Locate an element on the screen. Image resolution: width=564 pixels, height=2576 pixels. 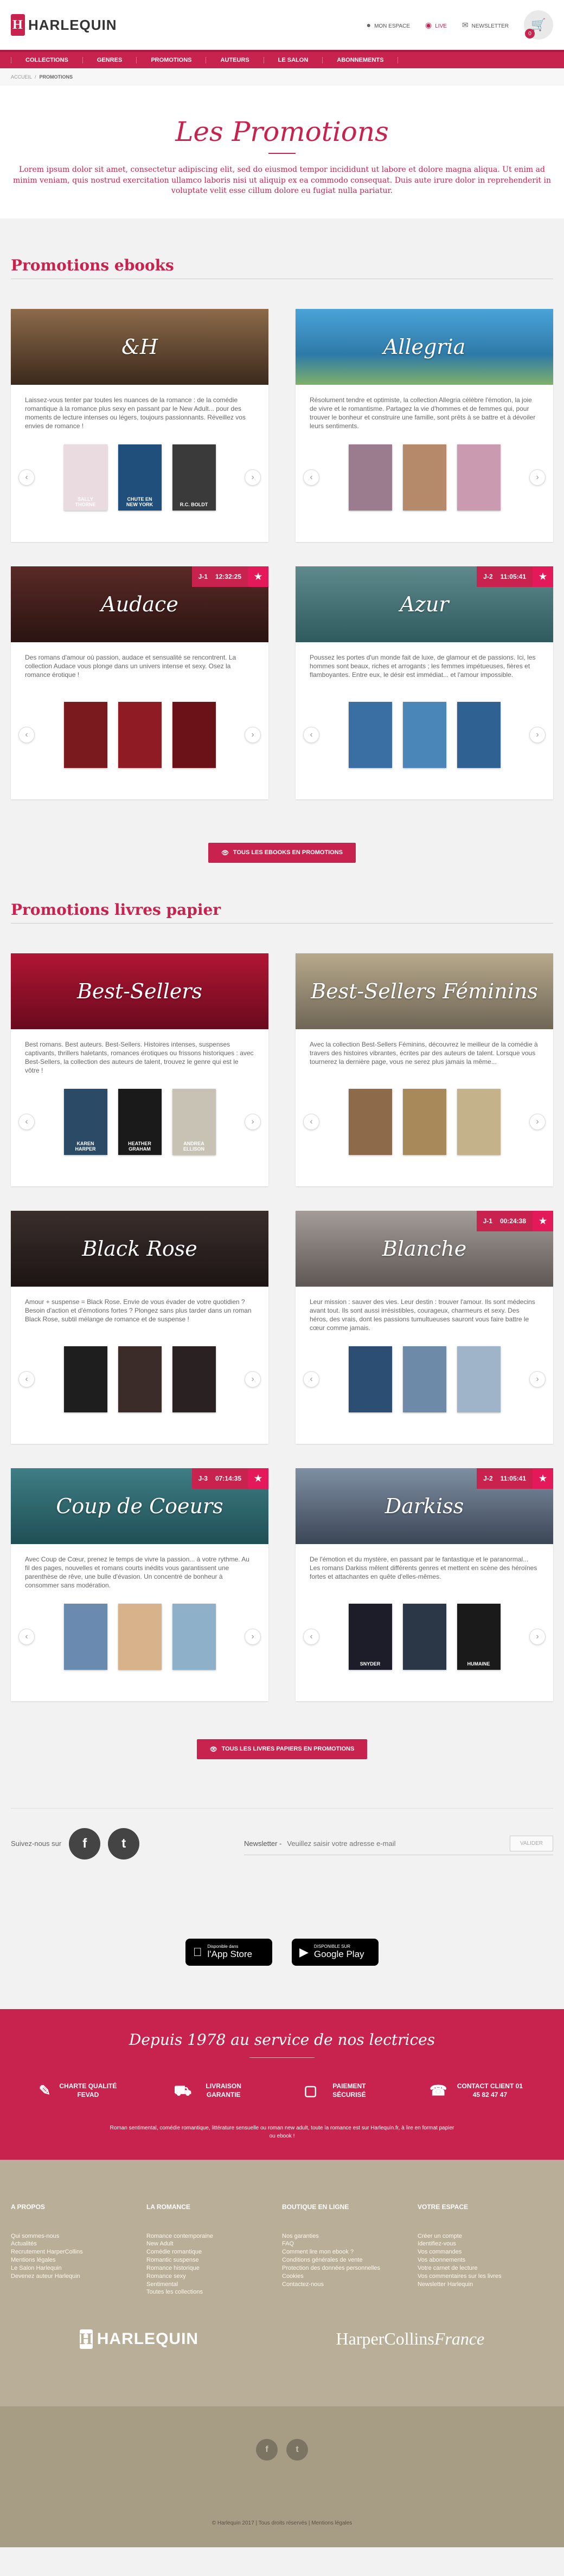
collection-banner: Best-Sellers is located at coordinates (139, 991).